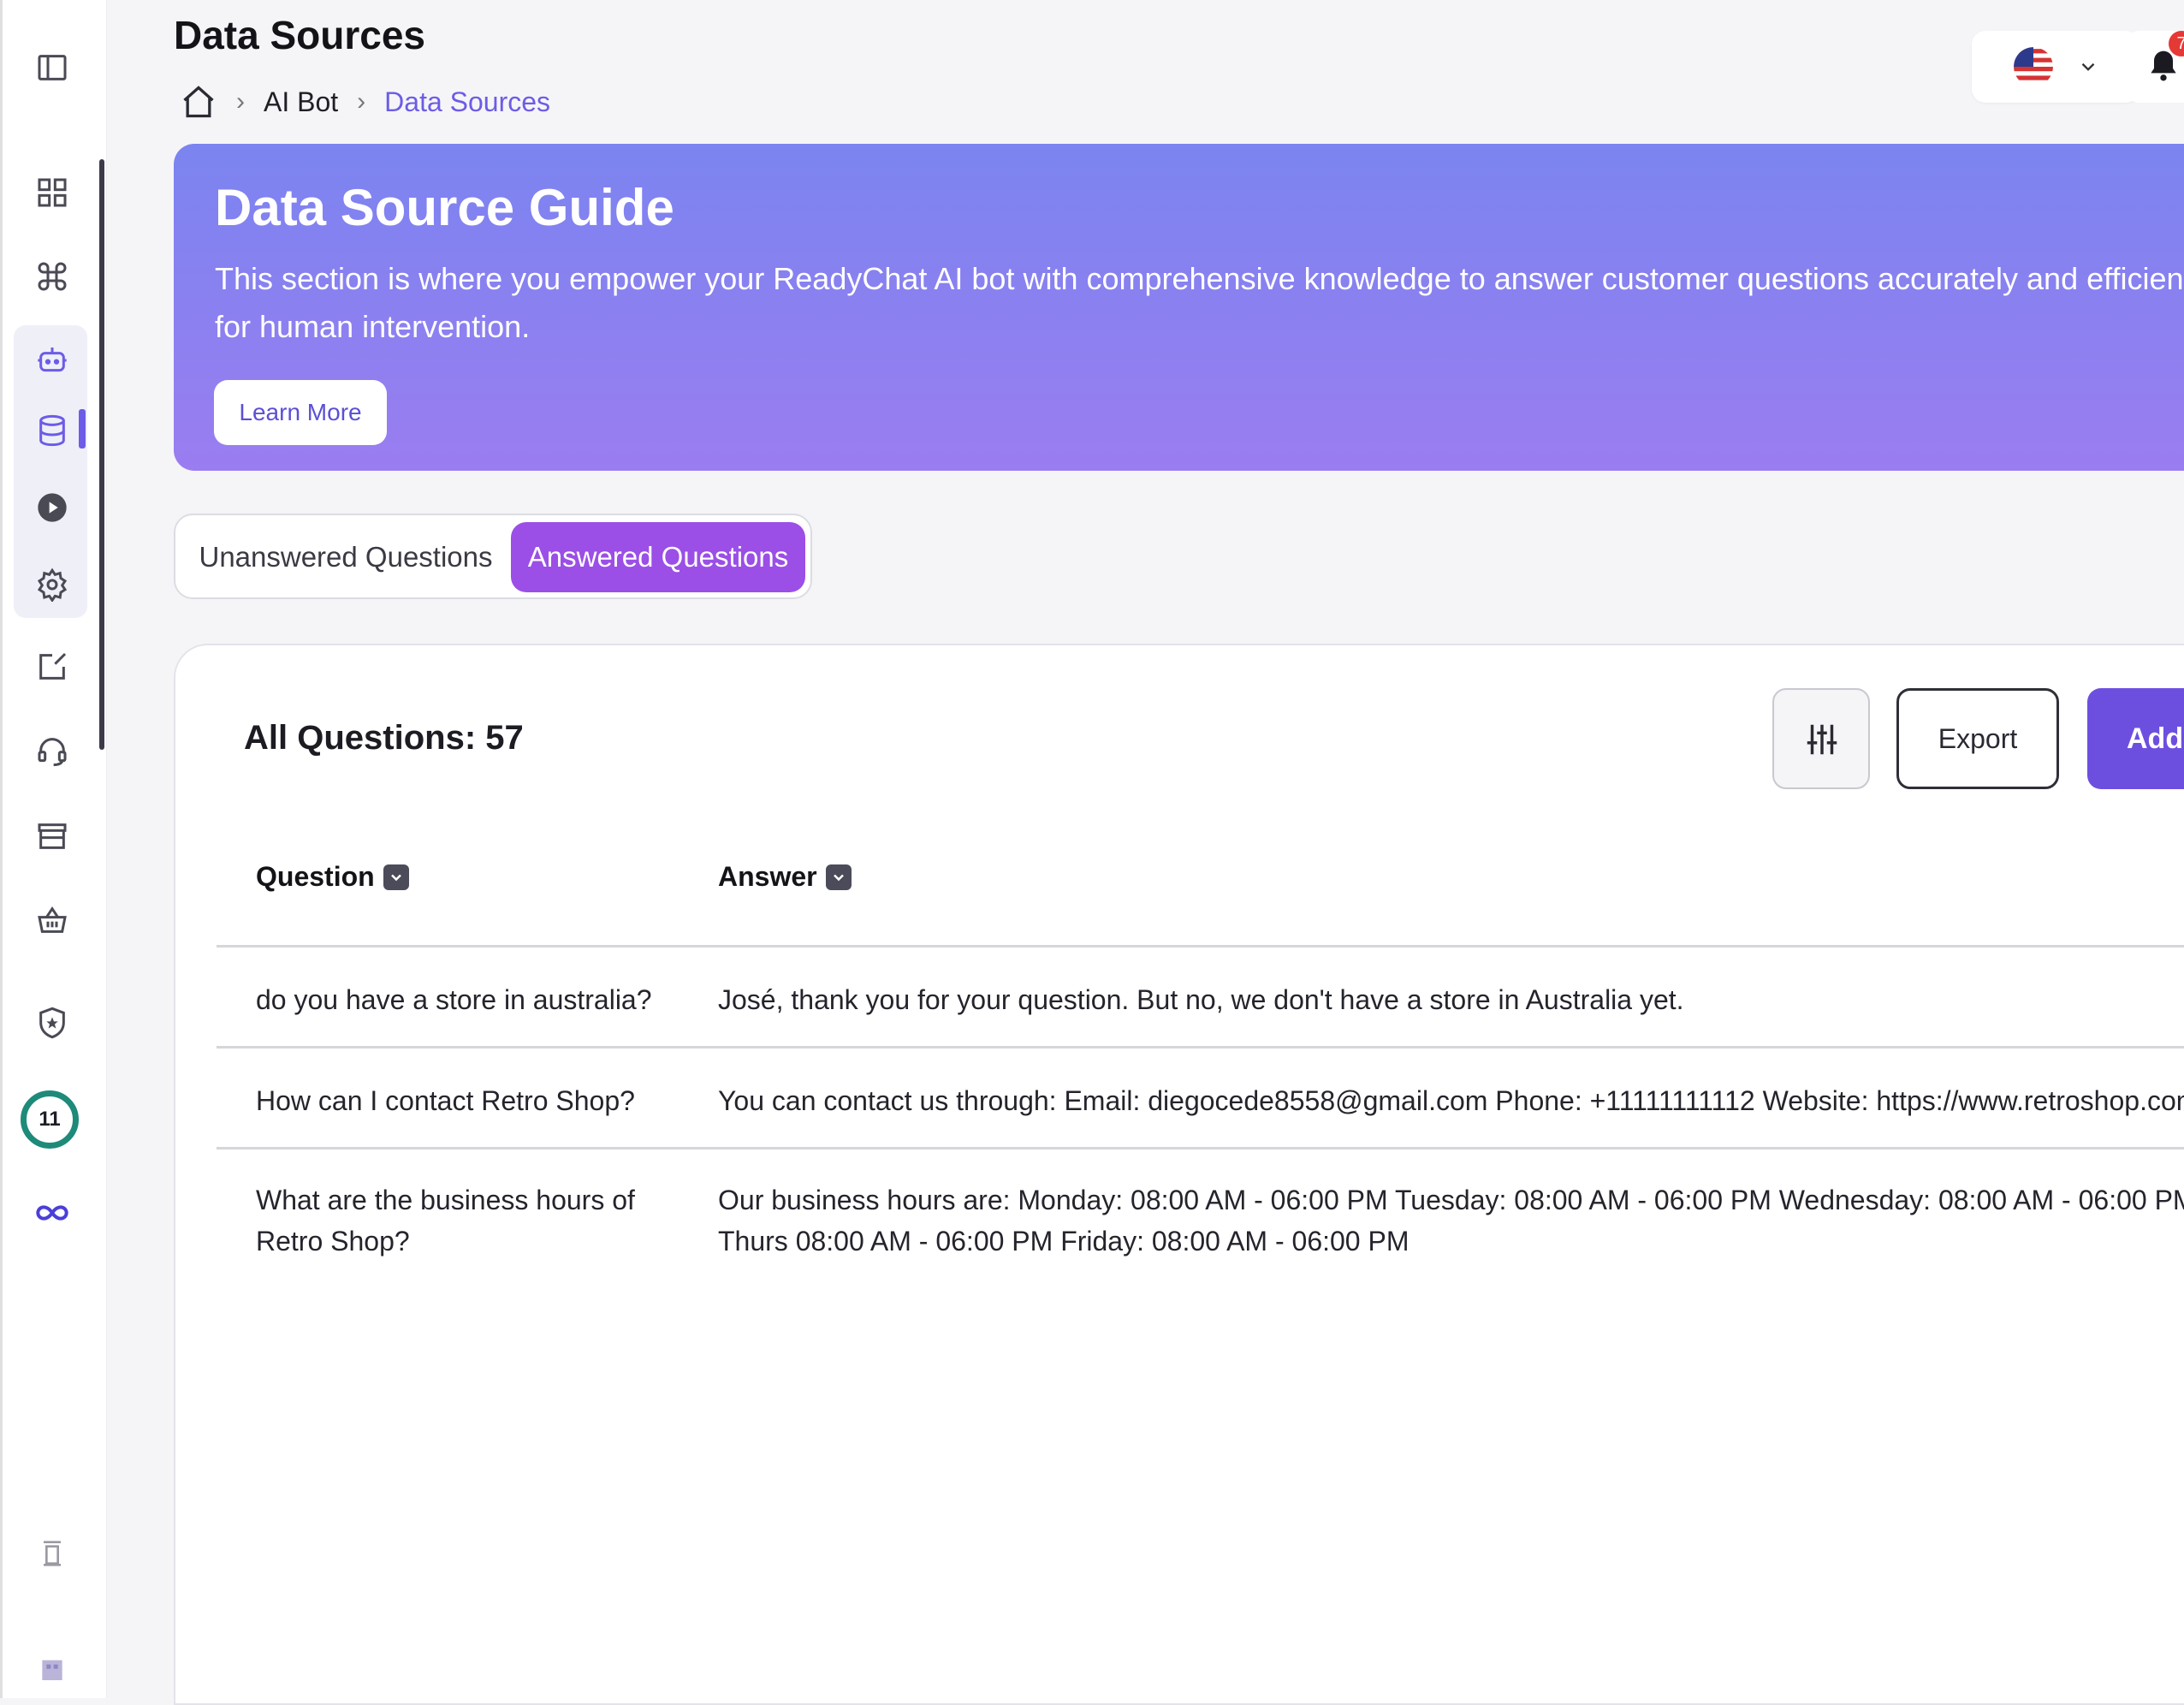 This screenshot has width=2184, height=1705. What do you see at coordinates (373, 326) in the screenshot?
I see `banner-description-line-2: for human intervention.` at bounding box center [373, 326].